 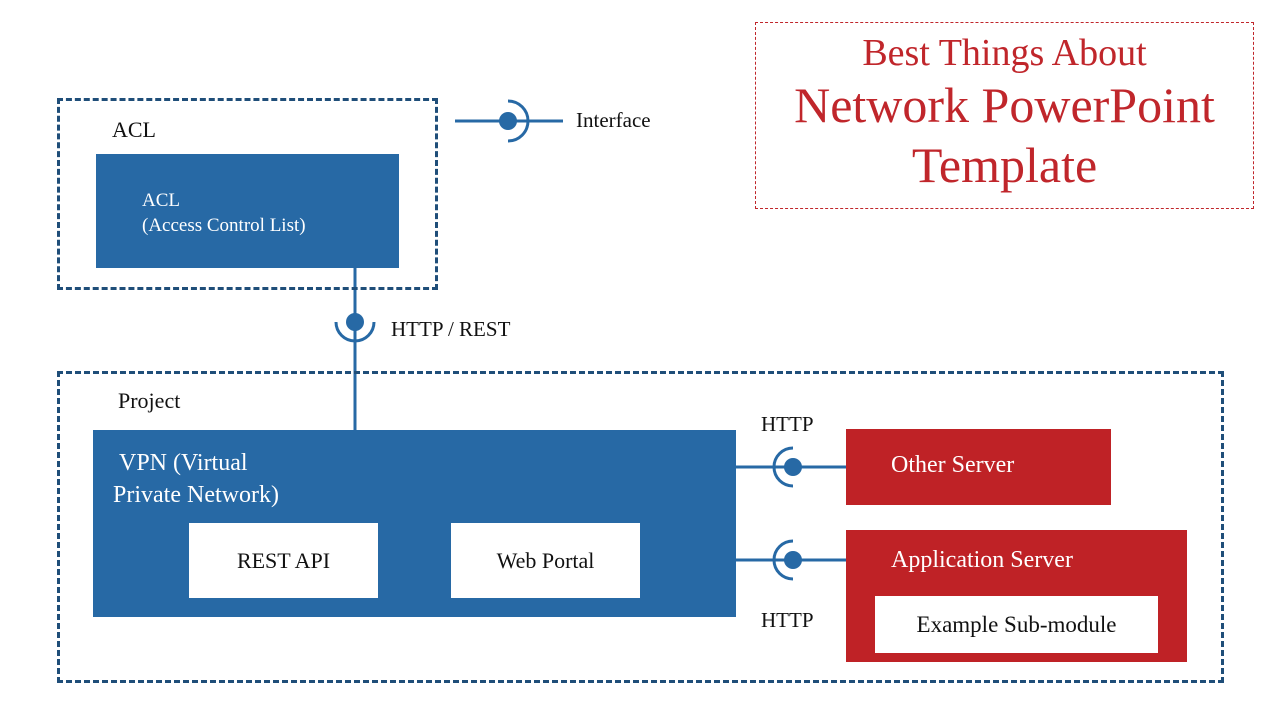 I want to click on application-server-label: Application Server, so click(x=982, y=560).